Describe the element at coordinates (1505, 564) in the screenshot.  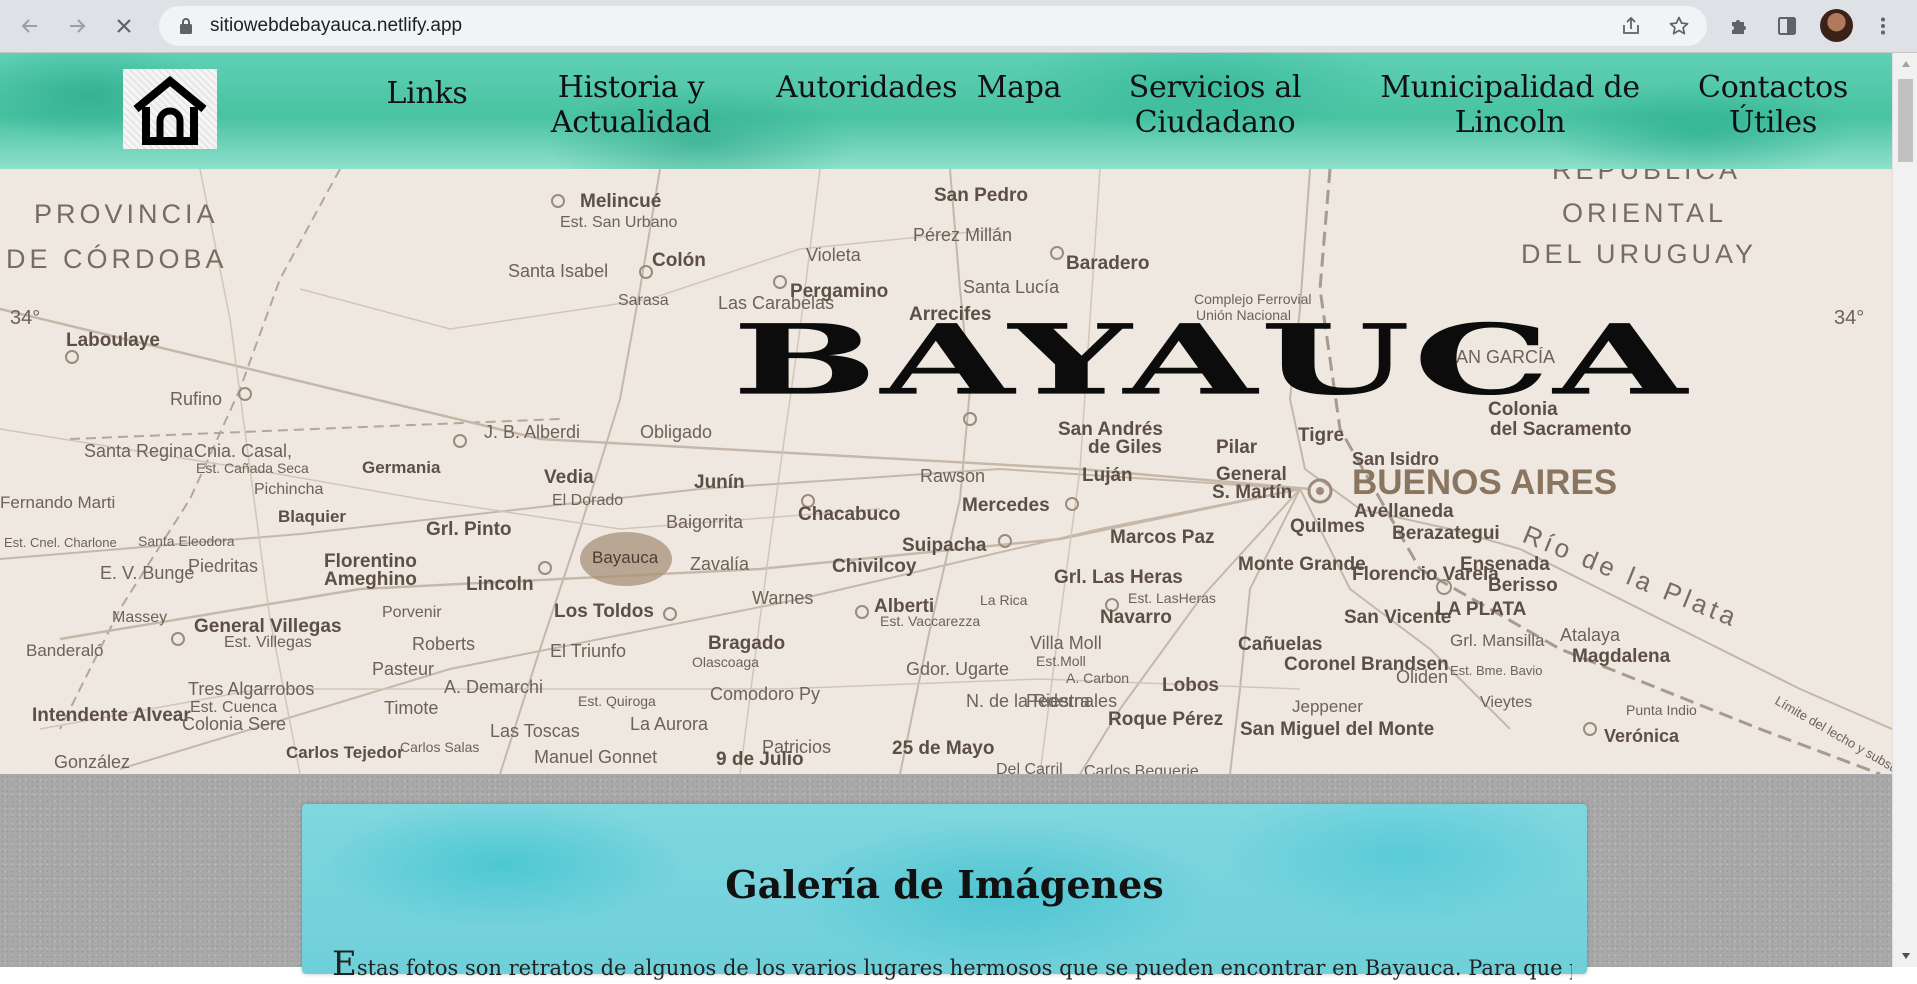
I see `map-label-ensenada: Ensenada` at that location.